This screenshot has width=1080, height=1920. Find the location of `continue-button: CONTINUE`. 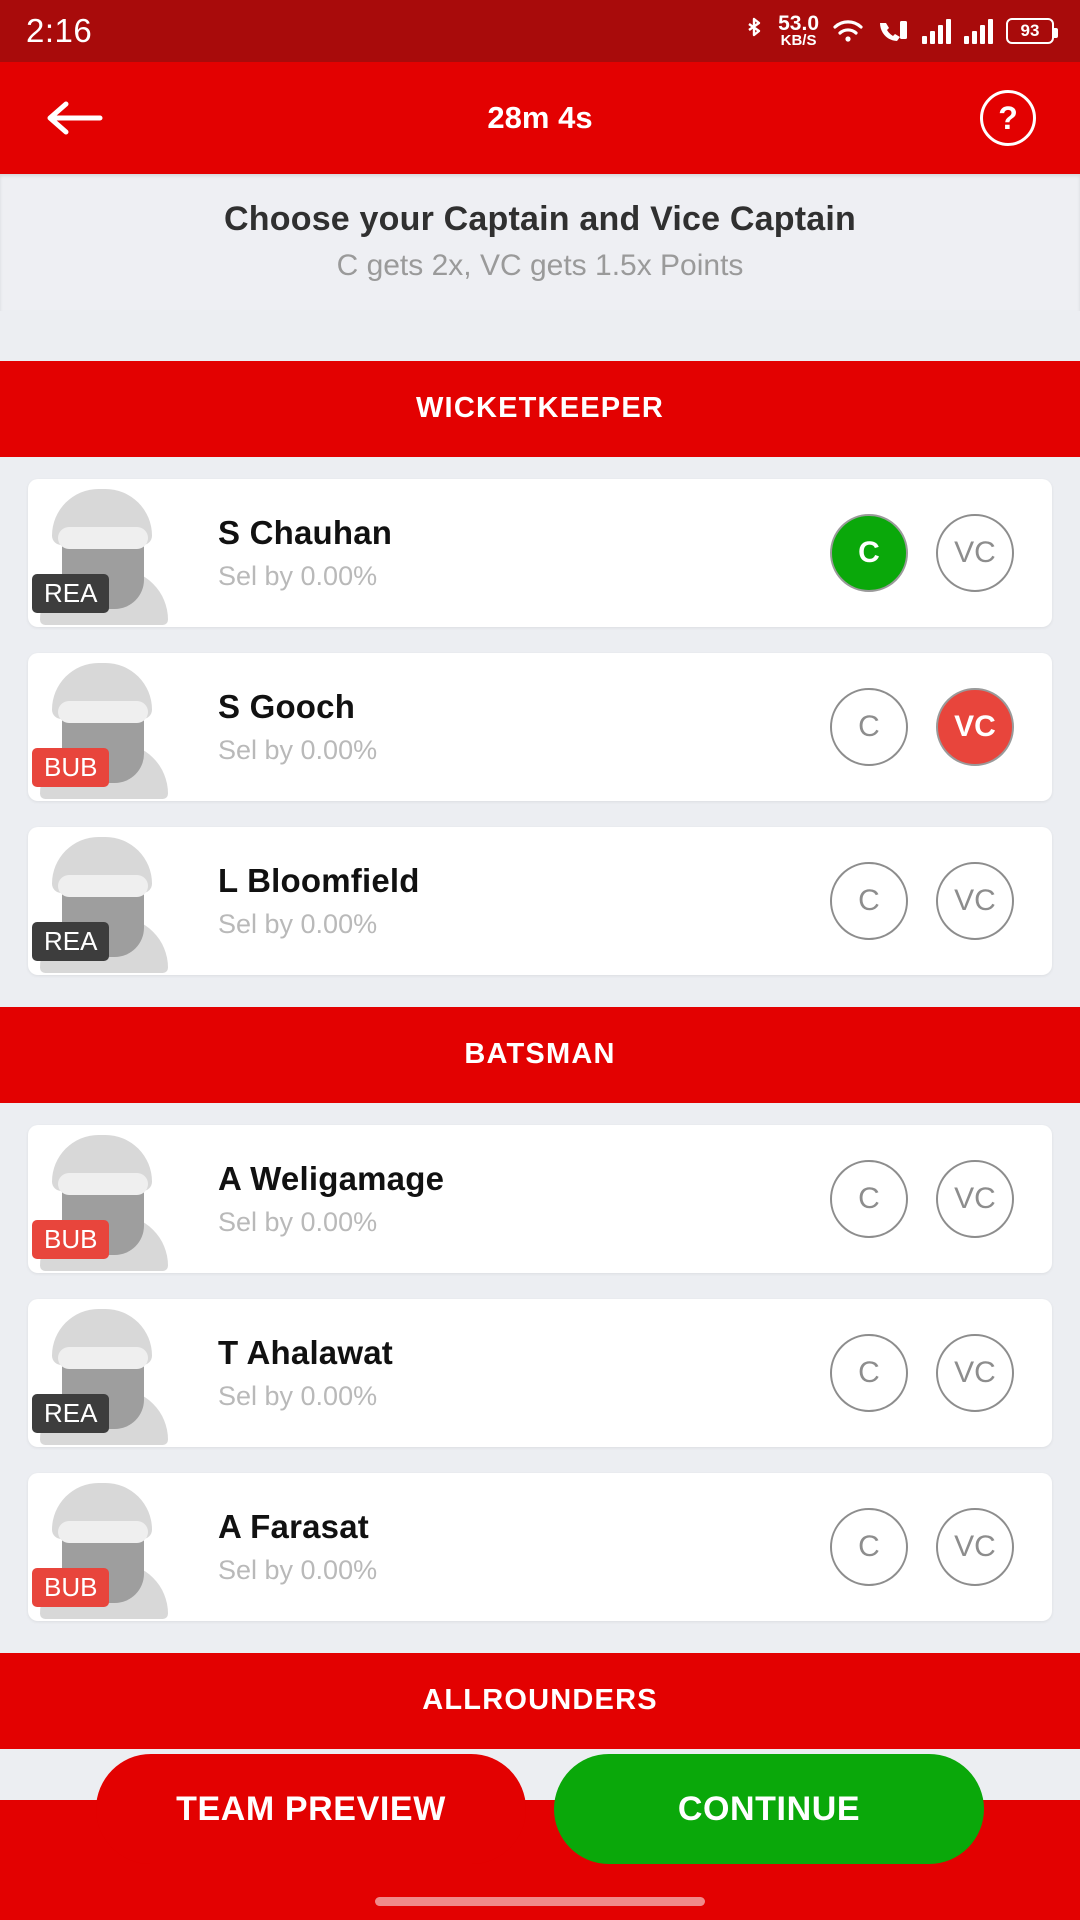

continue-button: CONTINUE is located at coordinates (769, 1809).